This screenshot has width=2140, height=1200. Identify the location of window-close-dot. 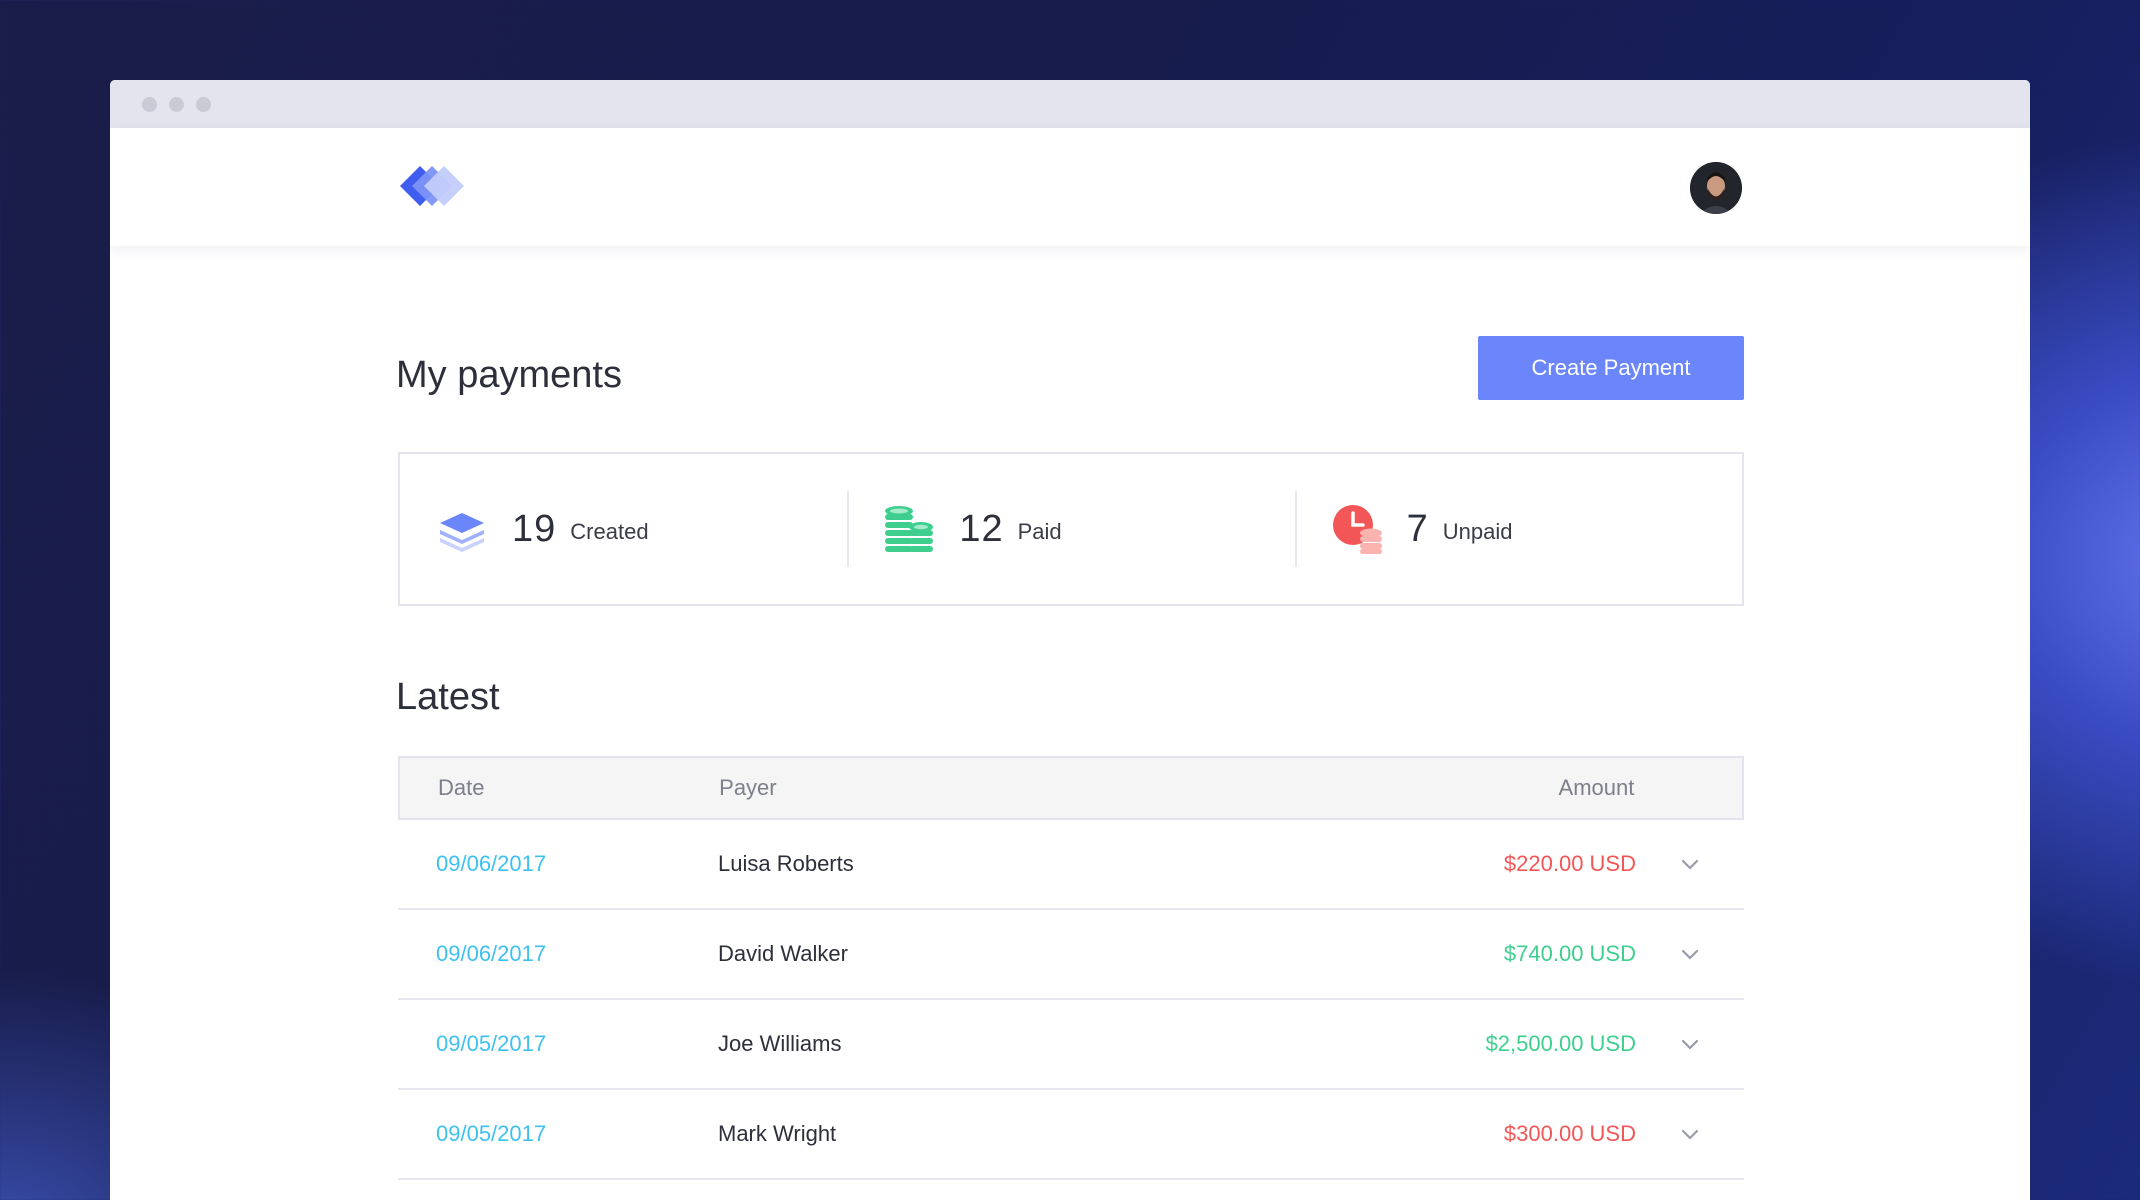
(149, 104).